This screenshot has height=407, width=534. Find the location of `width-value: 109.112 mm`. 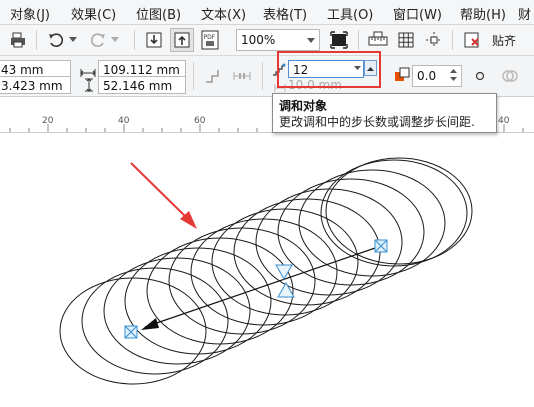

width-value: 109.112 mm is located at coordinates (141, 70).